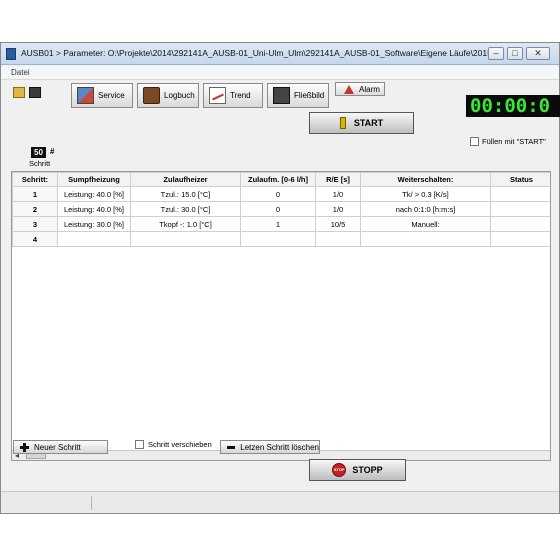  Describe the element at coordinates (52, 151) in the screenshot. I see `step-hash-symbol: #` at that location.